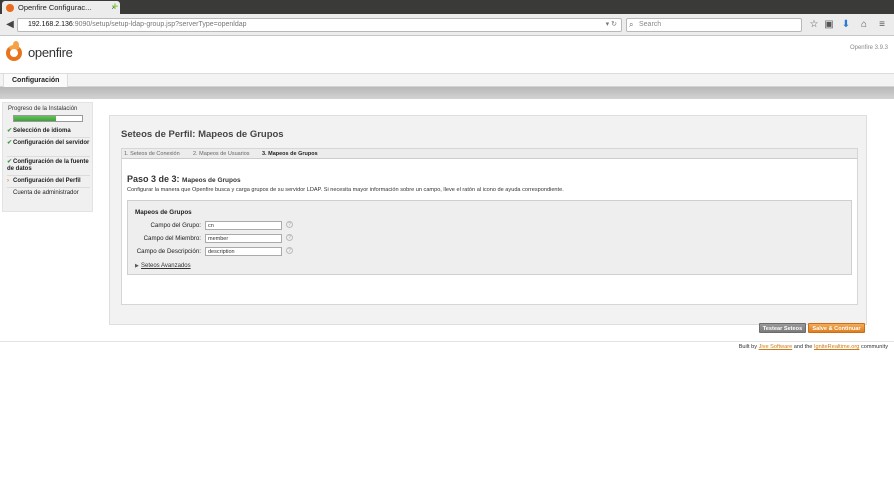  Describe the element at coordinates (10, 7) in the screenshot. I see `openfire-favicon-icon` at that location.